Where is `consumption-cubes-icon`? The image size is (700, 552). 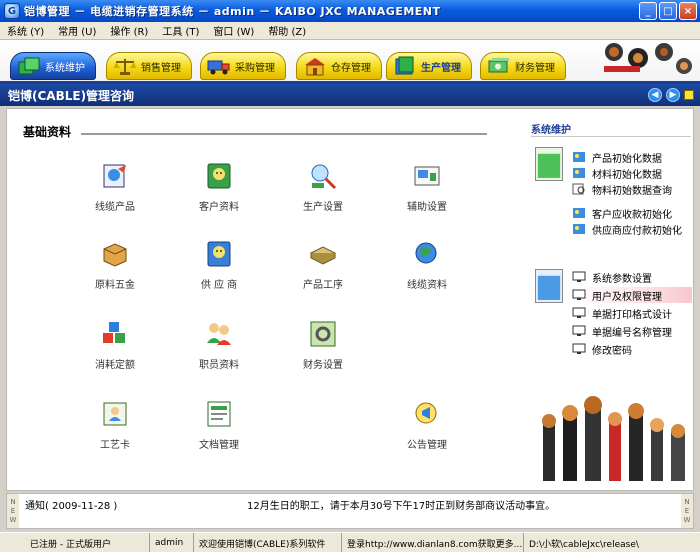 consumption-cubes-icon is located at coordinates (114, 332).